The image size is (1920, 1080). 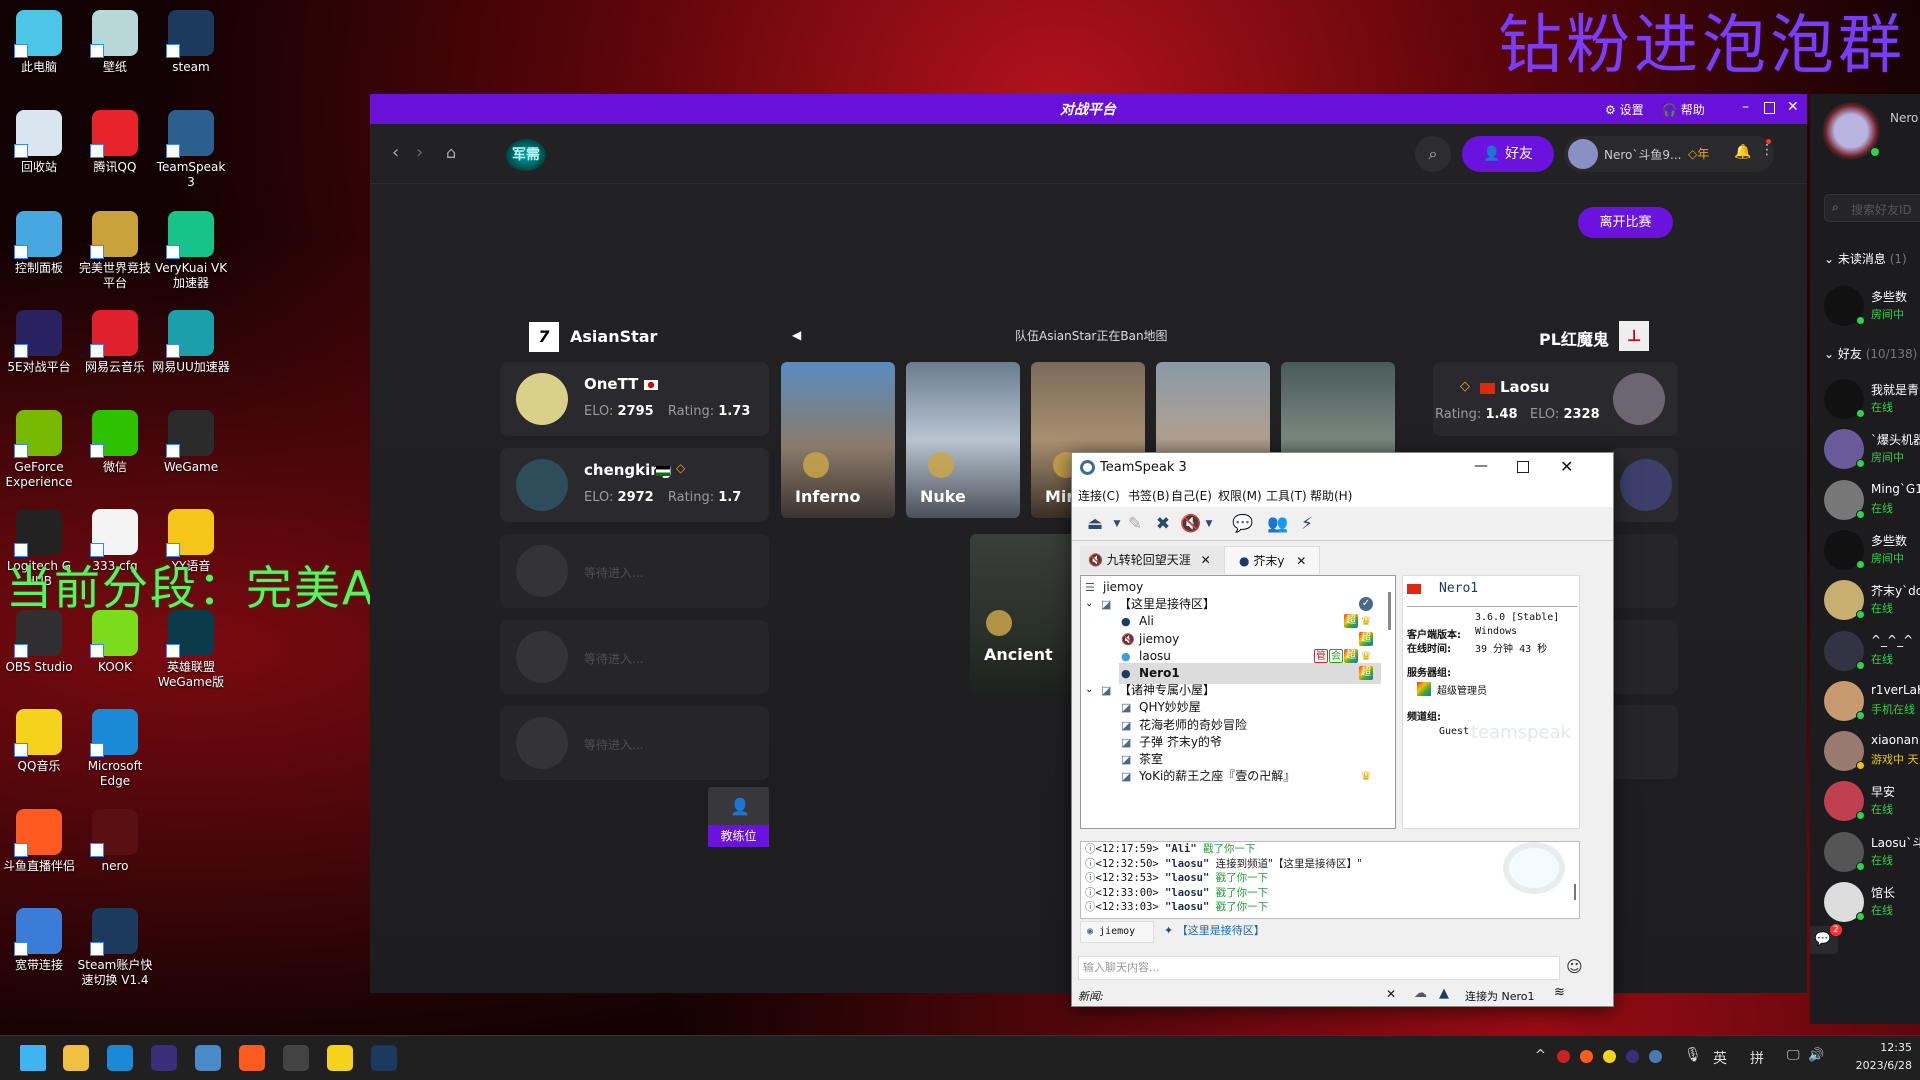 What do you see at coordinates (1278, 524) in the screenshot?
I see `contacts-icon: 👥` at bounding box center [1278, 524].